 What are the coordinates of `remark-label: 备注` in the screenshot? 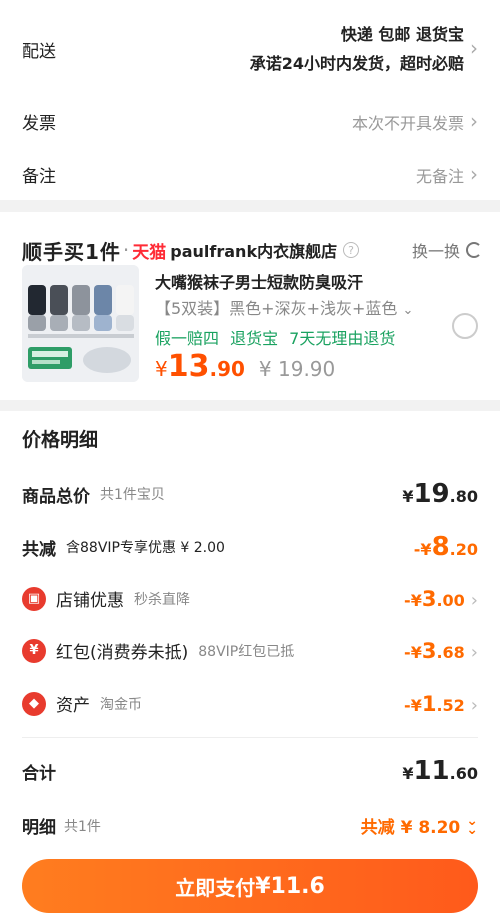 It's located at (39, 177).